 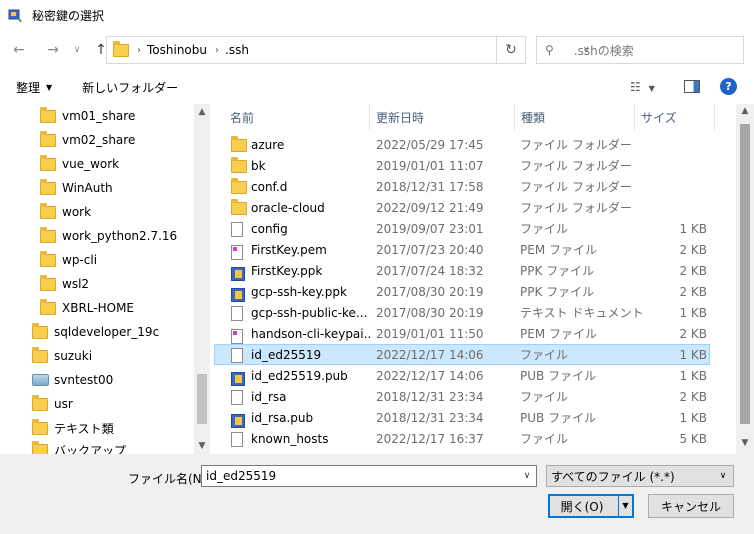 I want to click on column-header-date: 更新日時, so click(x=442, y=117).